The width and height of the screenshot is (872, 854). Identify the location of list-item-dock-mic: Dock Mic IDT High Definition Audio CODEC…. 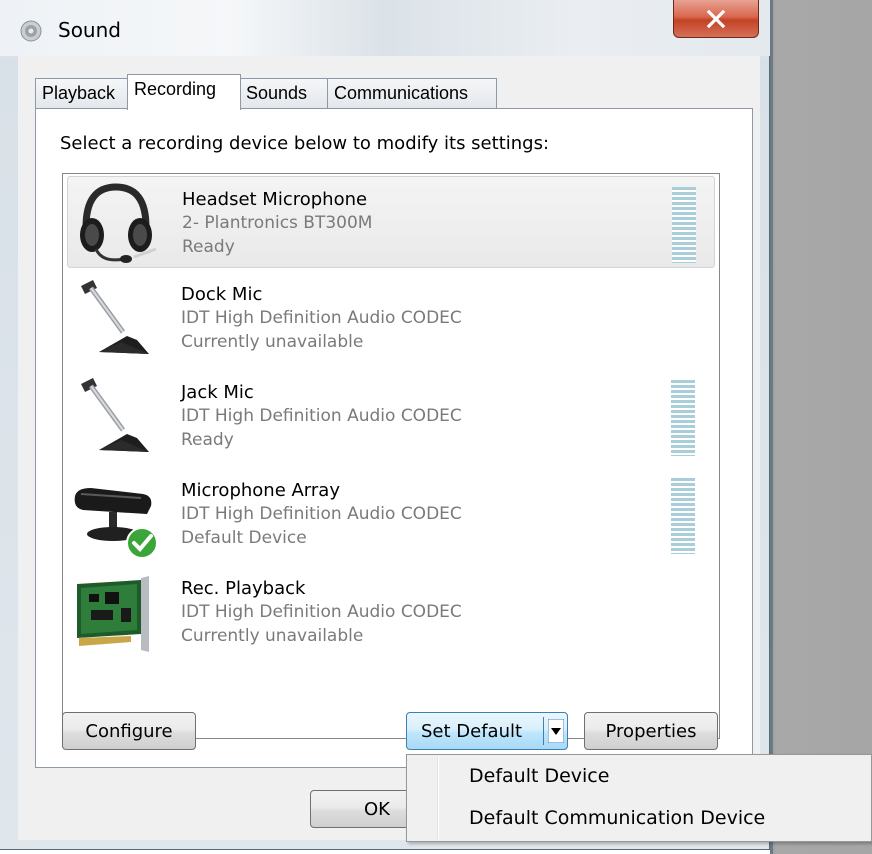
(391, 318).